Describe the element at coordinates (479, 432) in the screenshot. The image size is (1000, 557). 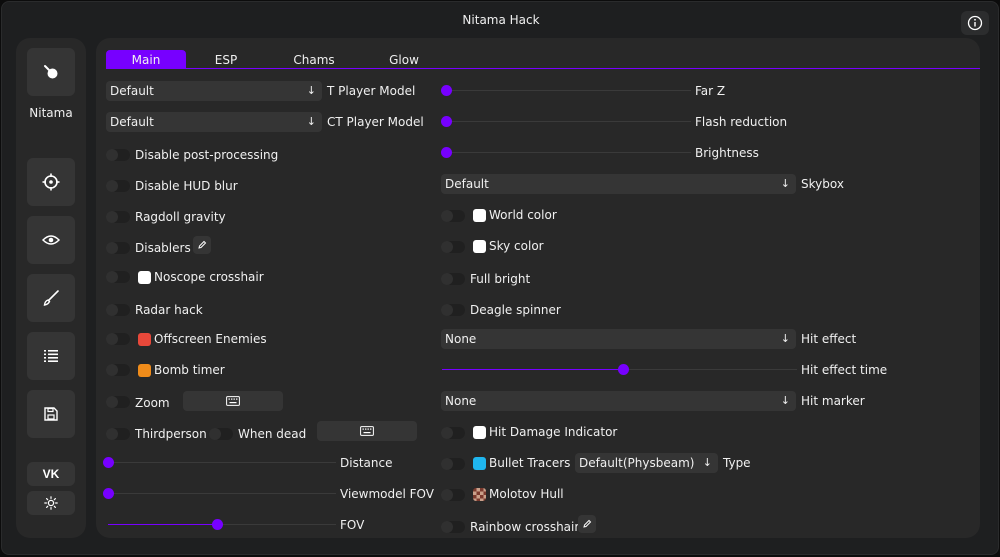
I see `hit-damage-color-swatch` at that location.